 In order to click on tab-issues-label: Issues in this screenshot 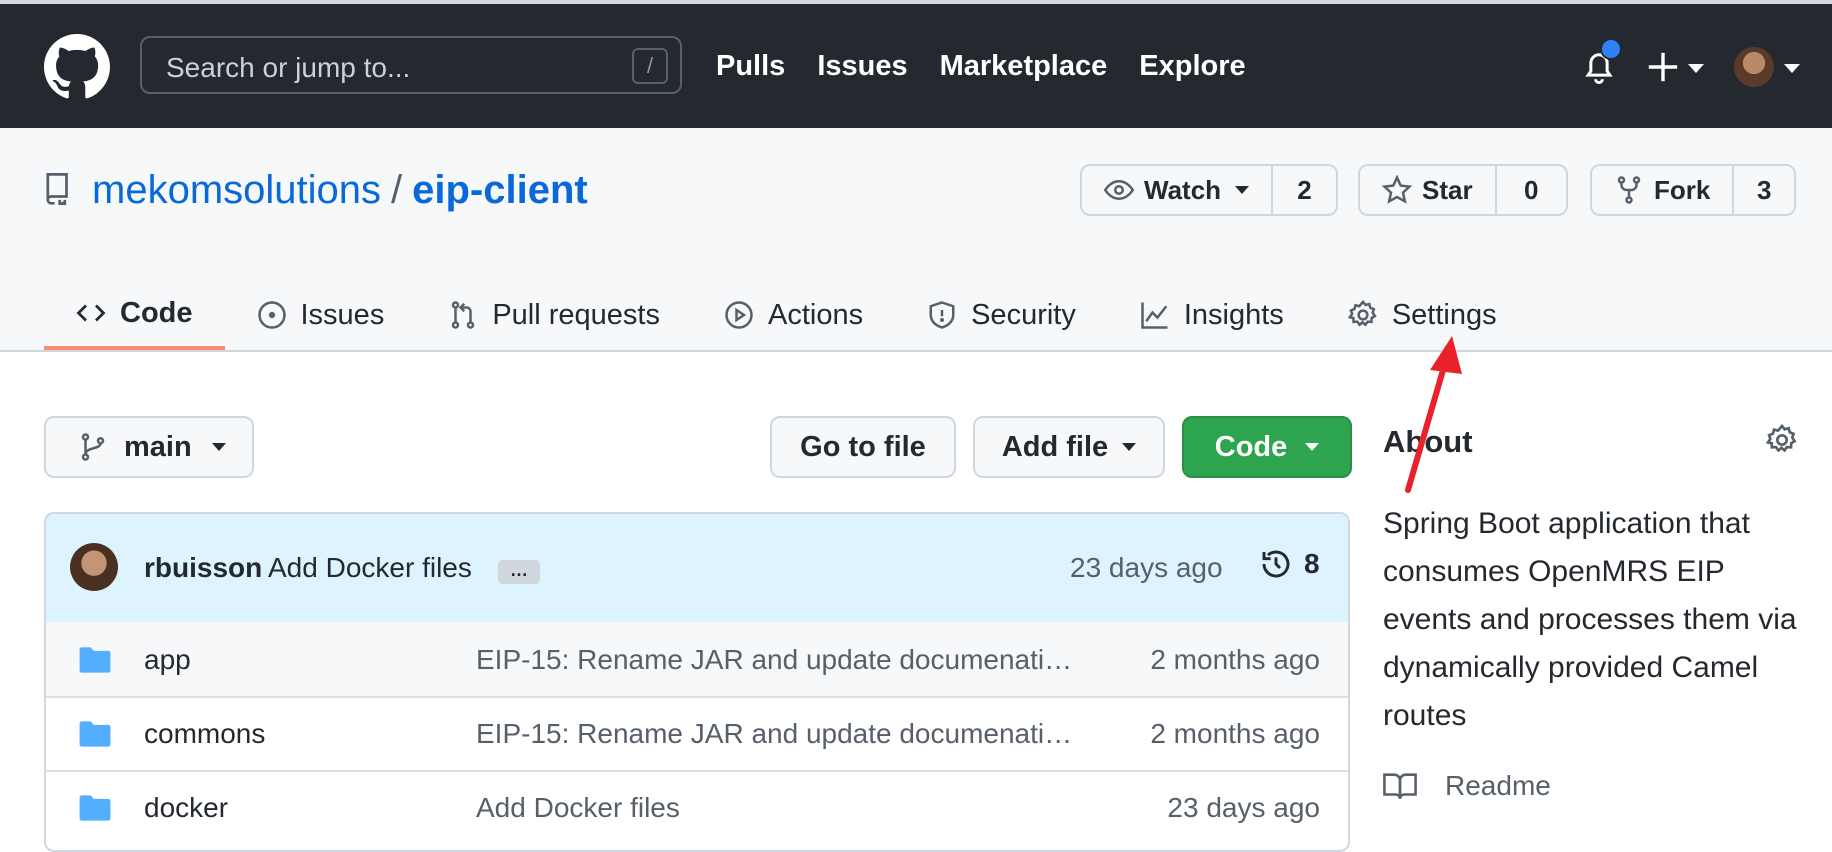, I will do `click(342, 314)`.